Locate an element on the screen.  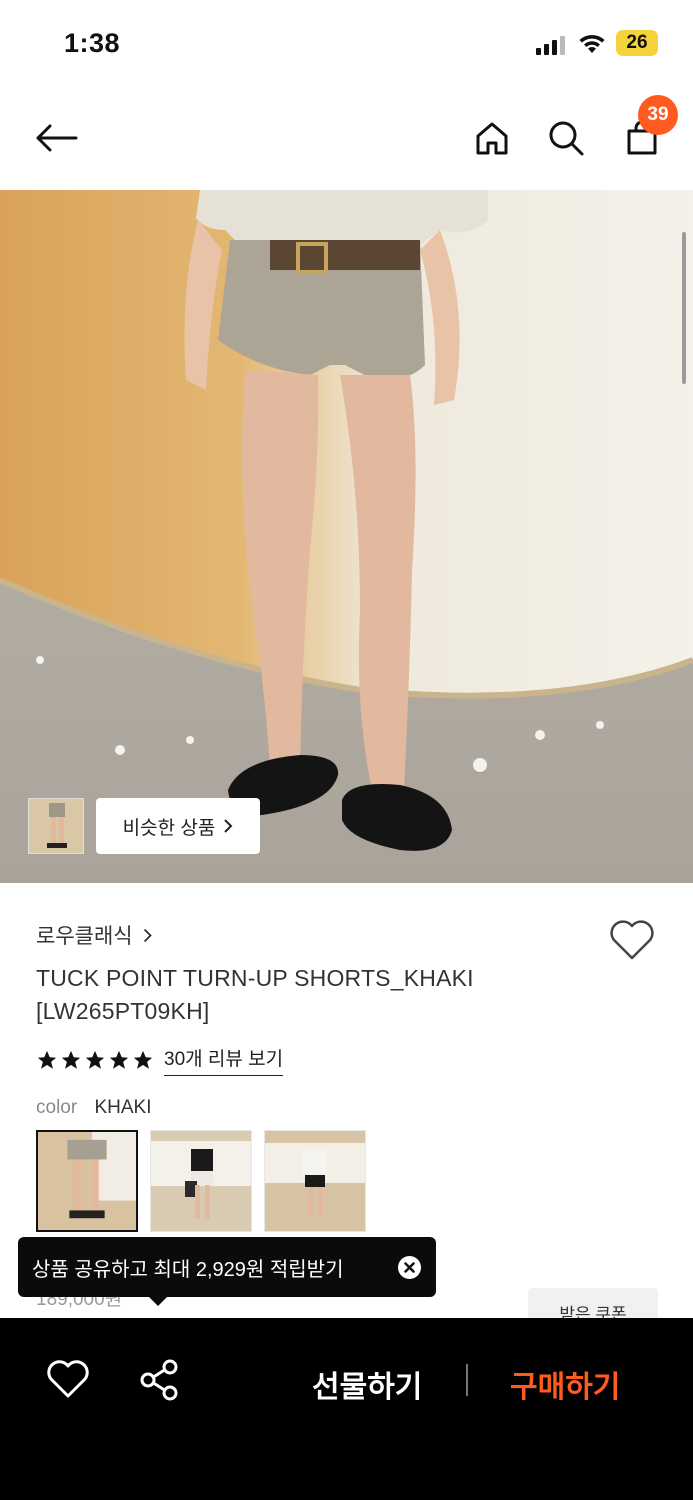
variant-khaki is located at coordinates (87, 1181).